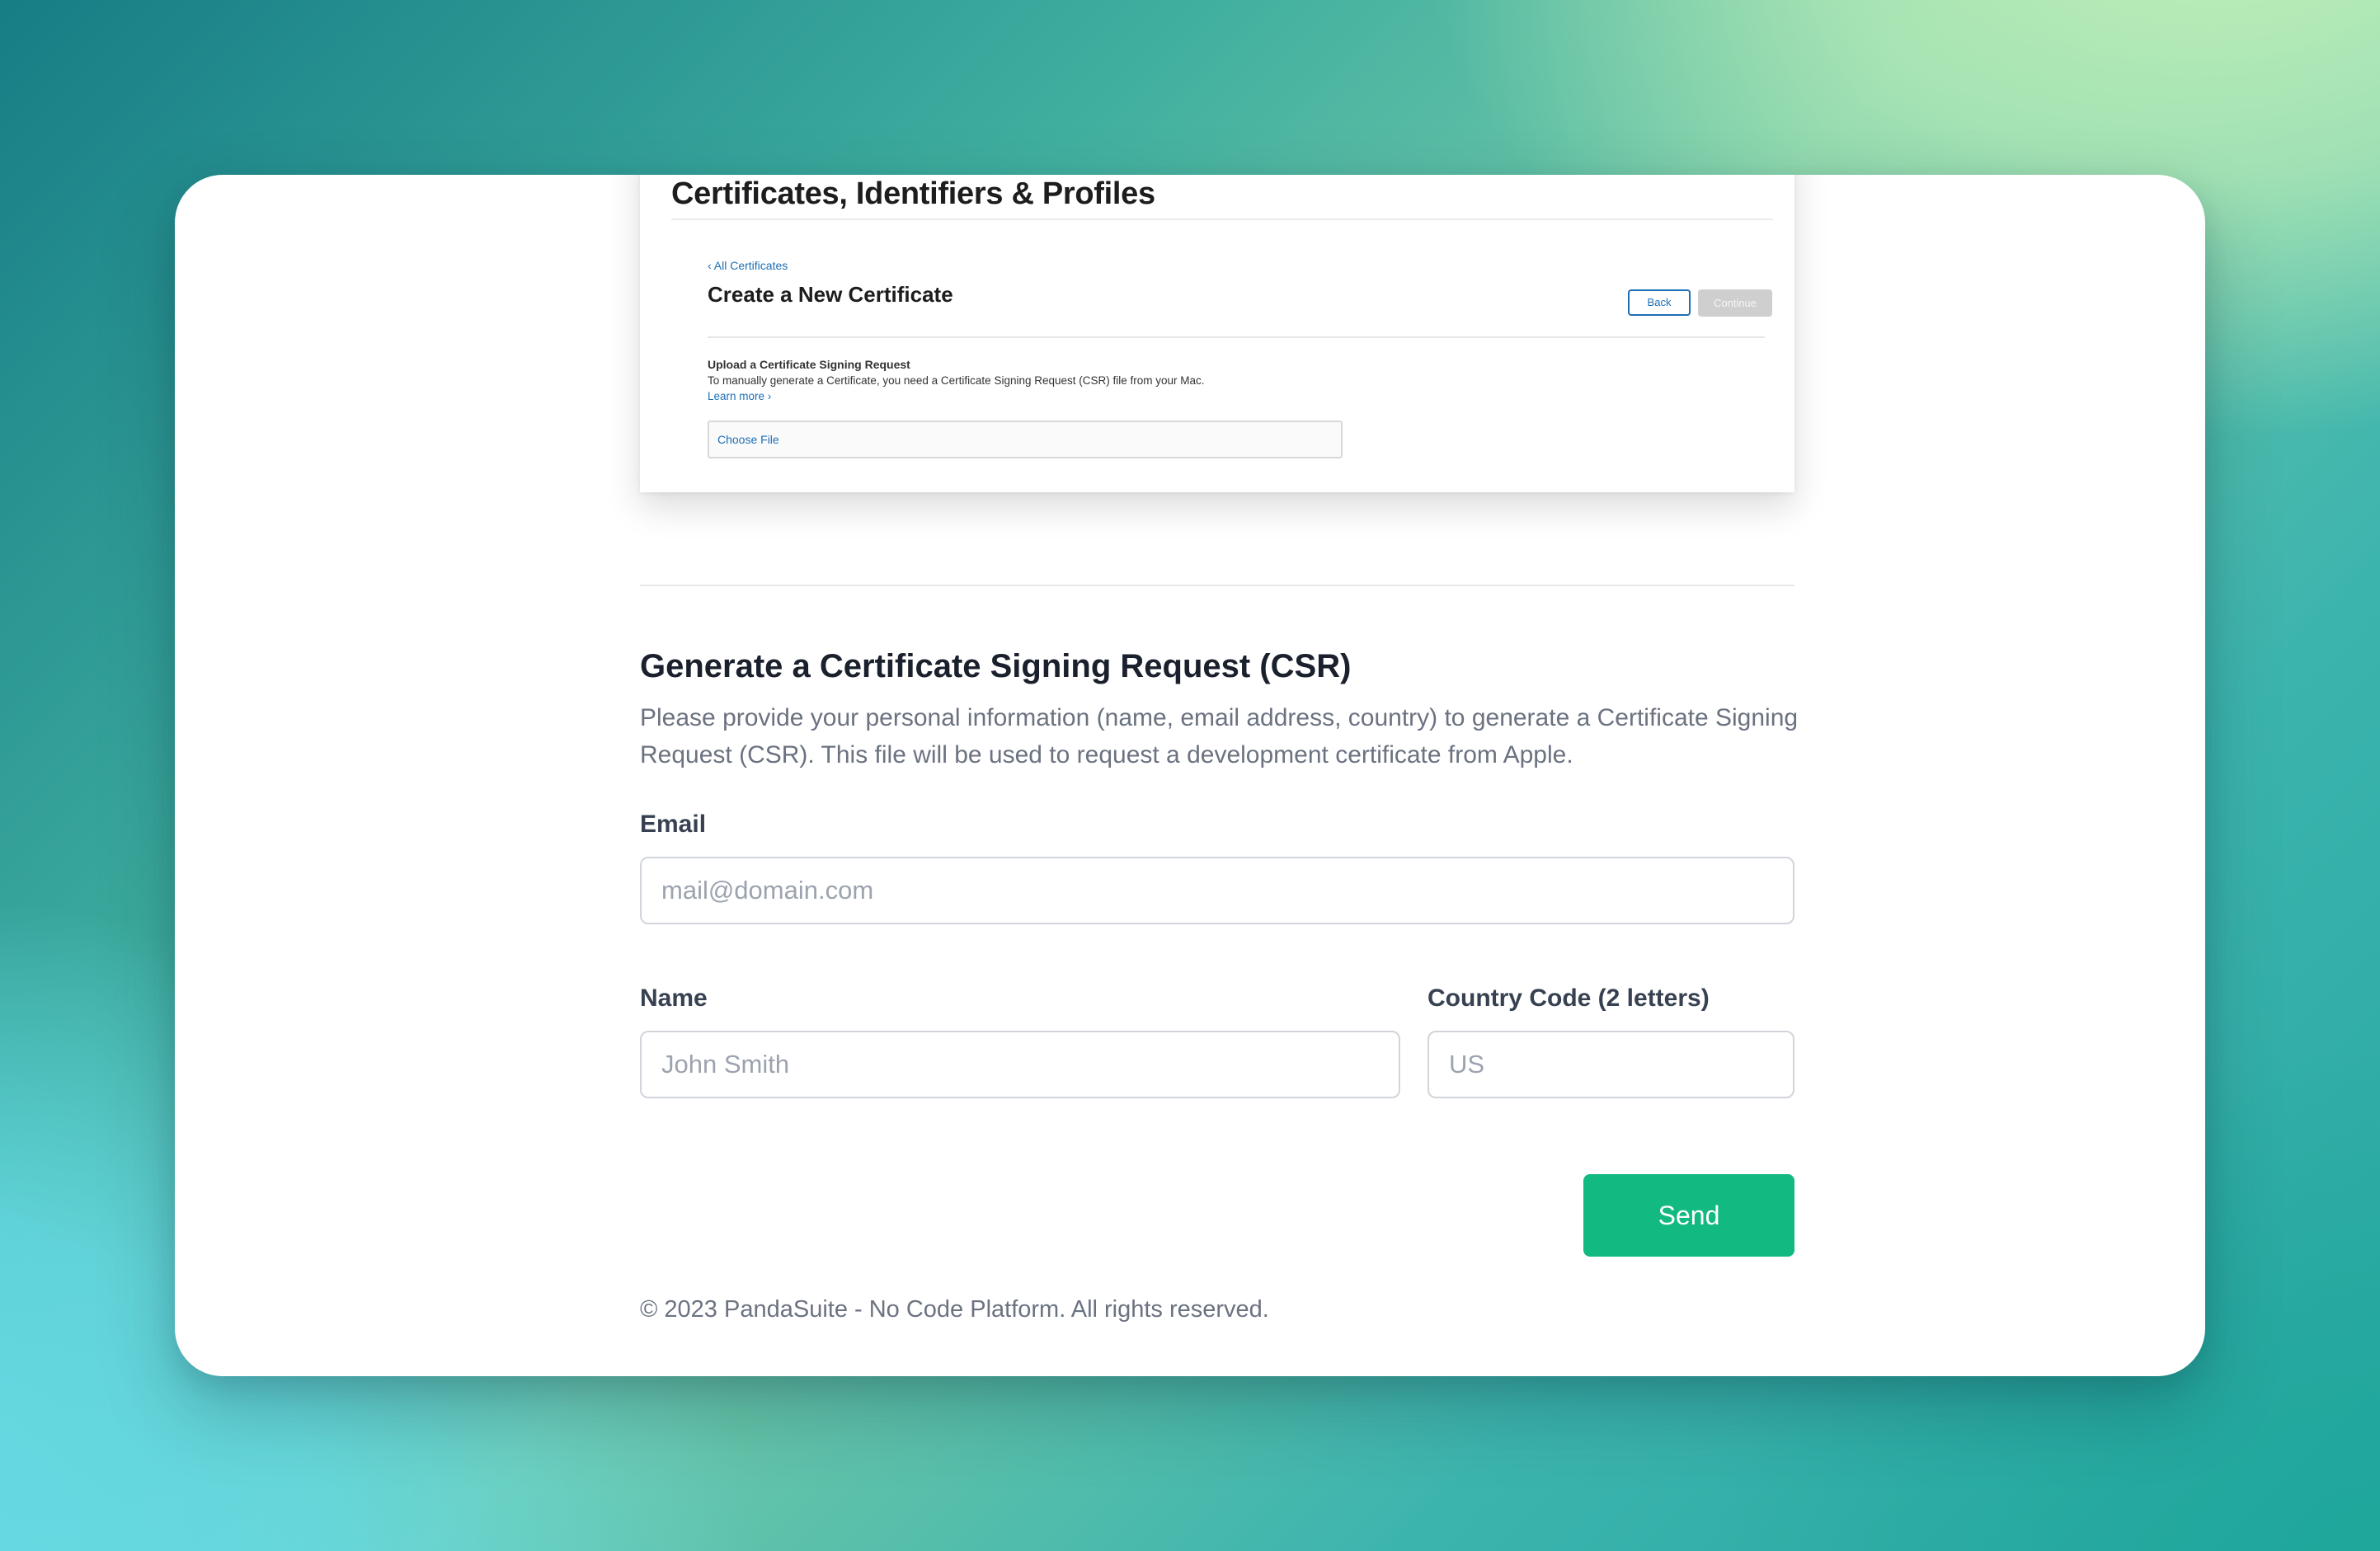 Image resolution: width=2380 pixels, height=1551 pixels. Describe the element at coordinates (1569, 999) in the screenshot. I see `country-code-label: Country Code (2 letters)` at that location.